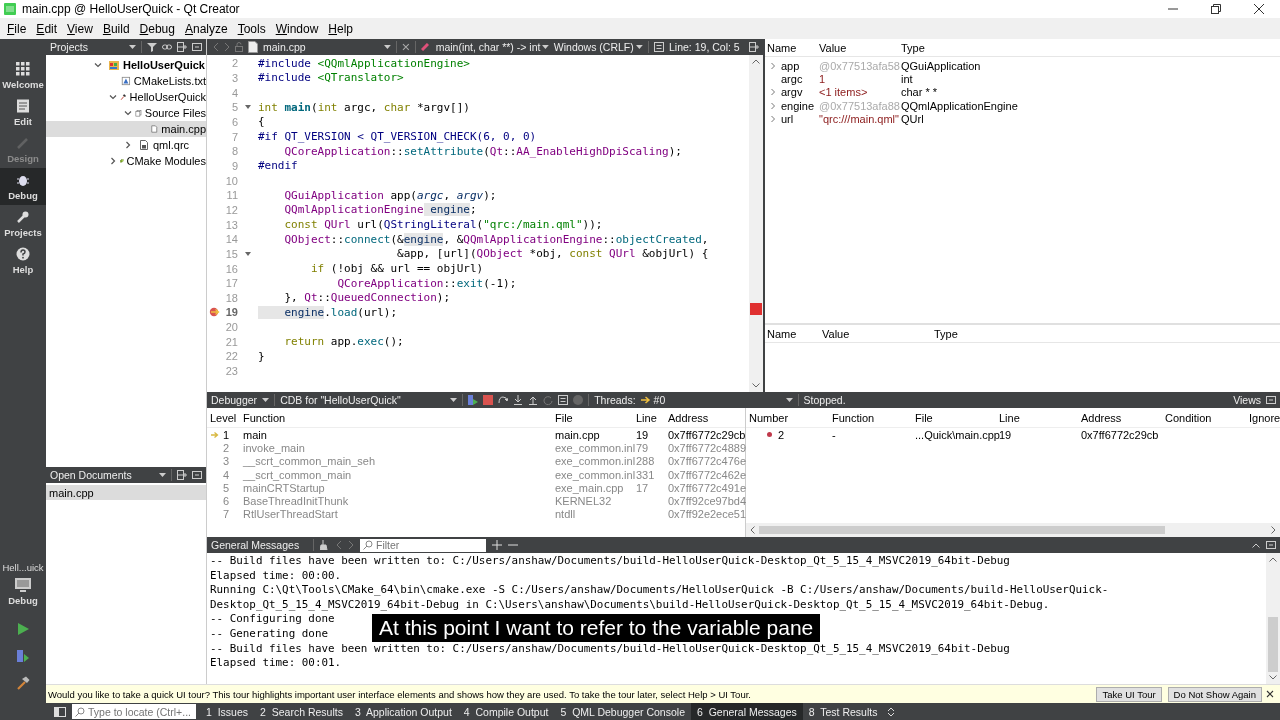 The height and width of the screenshot is (720, 1280). Describe the element at coordinates (234, 400) in the screenshot. I see `view-selector: Debugger` at that location.